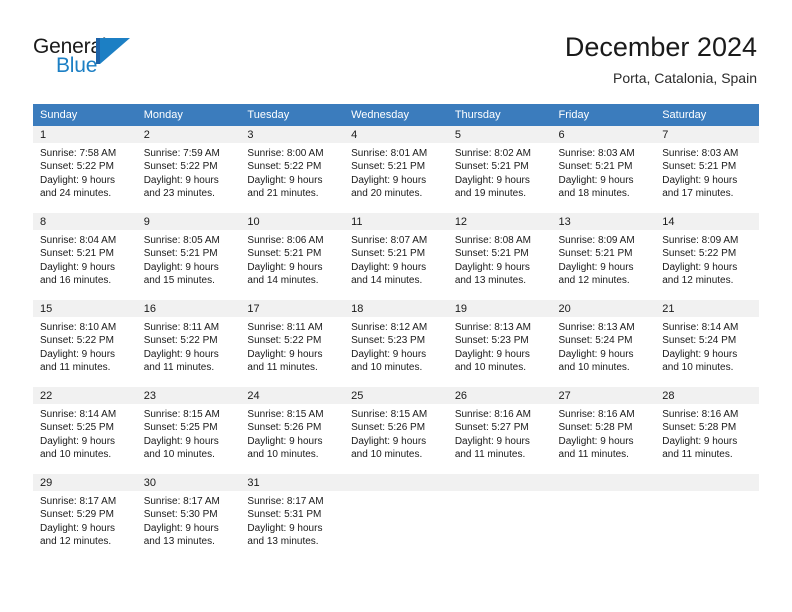  I want to click on sunrise-text: Sunrise: 8:13 AM, so click(492, 327).